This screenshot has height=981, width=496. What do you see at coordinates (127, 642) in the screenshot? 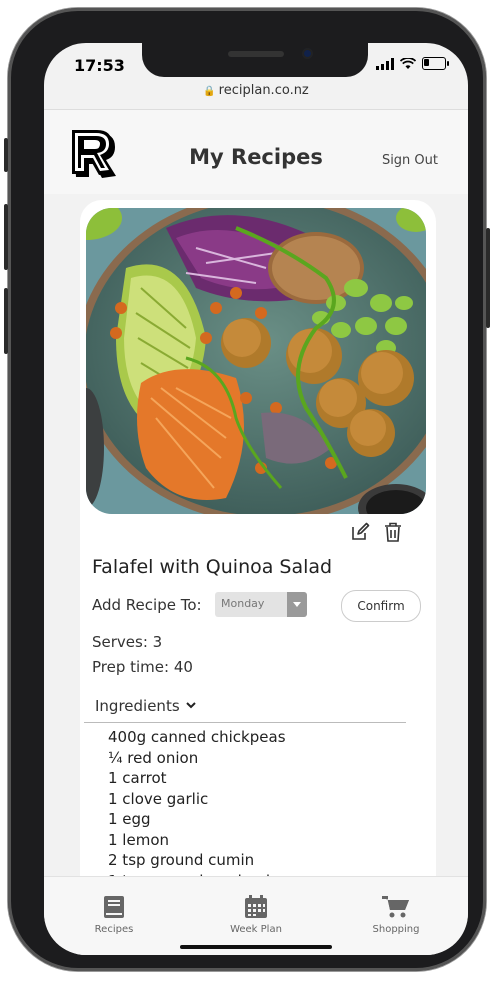
I see `serves-text: Serves: 3` at bounding box center [127, 642].